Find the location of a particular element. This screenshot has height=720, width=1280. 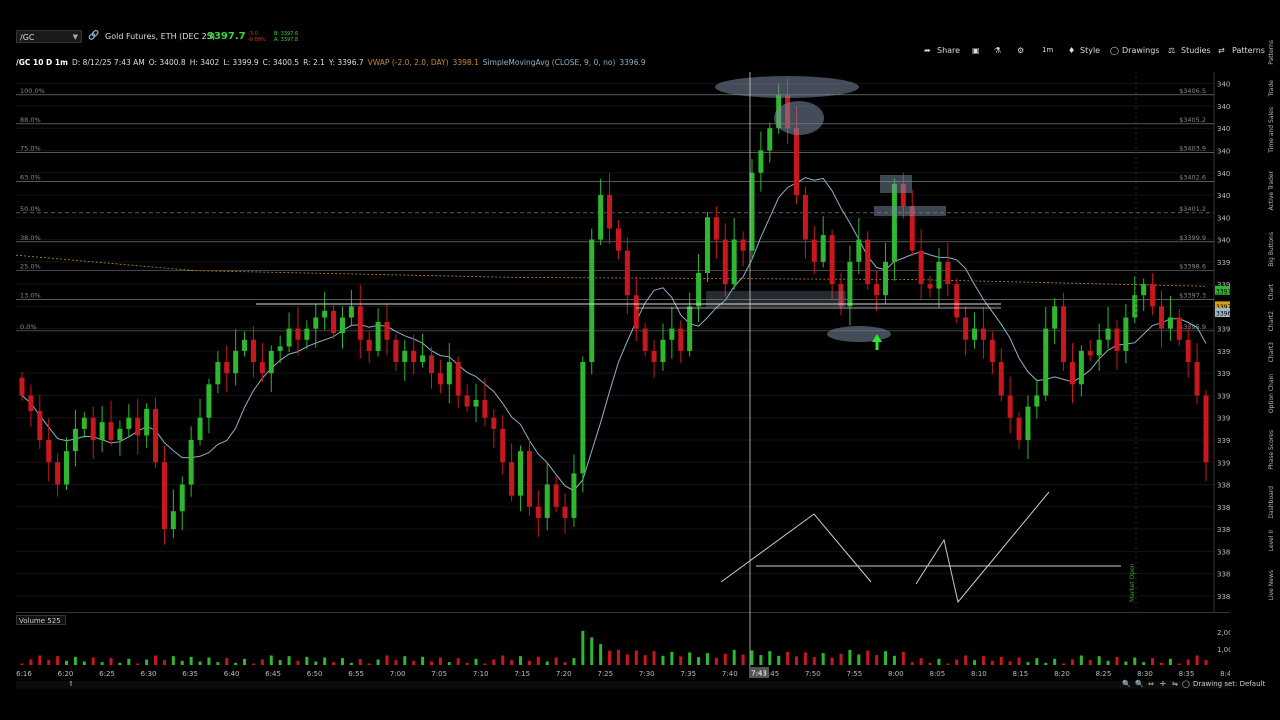

side-tab: Patterns is located at coordinates (1271, 52).